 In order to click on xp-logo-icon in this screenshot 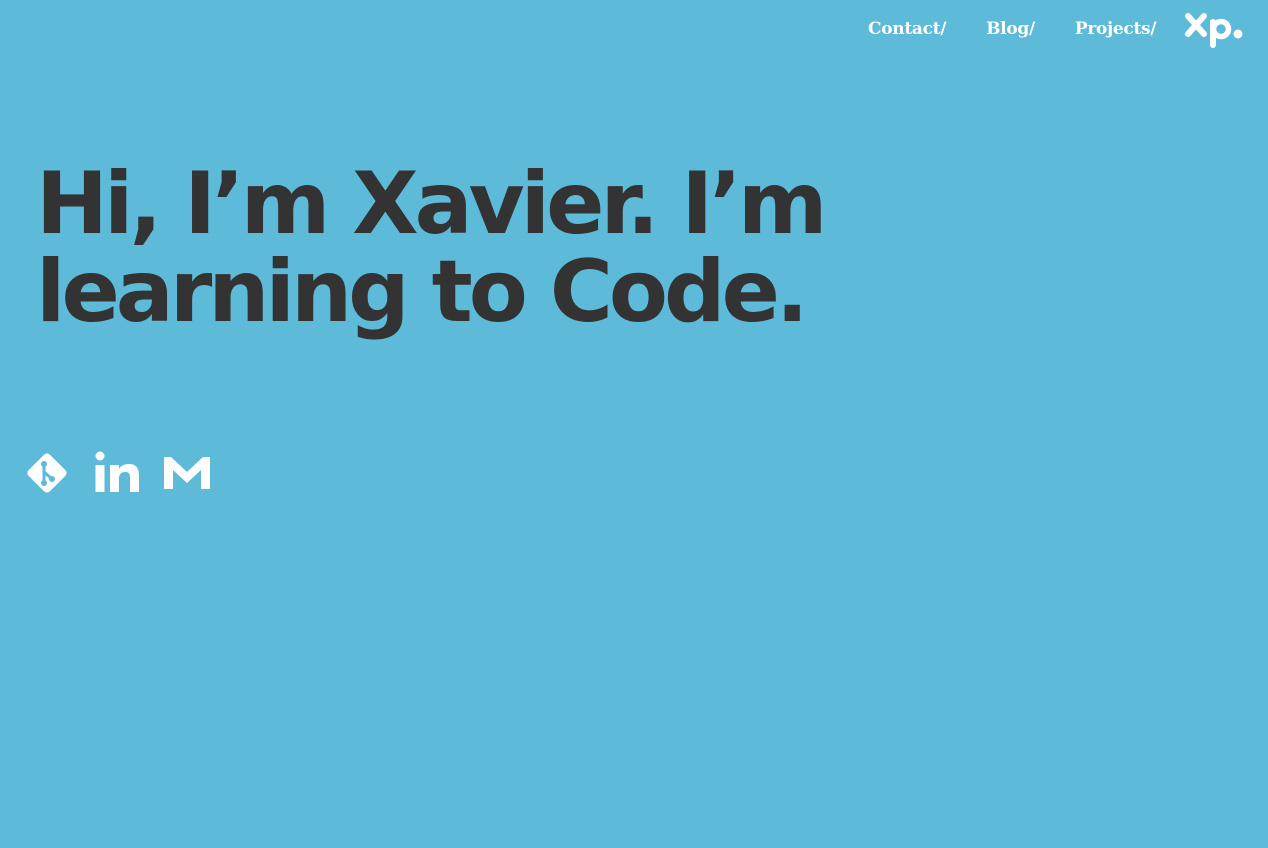, I will do `click(1214, 30)`.